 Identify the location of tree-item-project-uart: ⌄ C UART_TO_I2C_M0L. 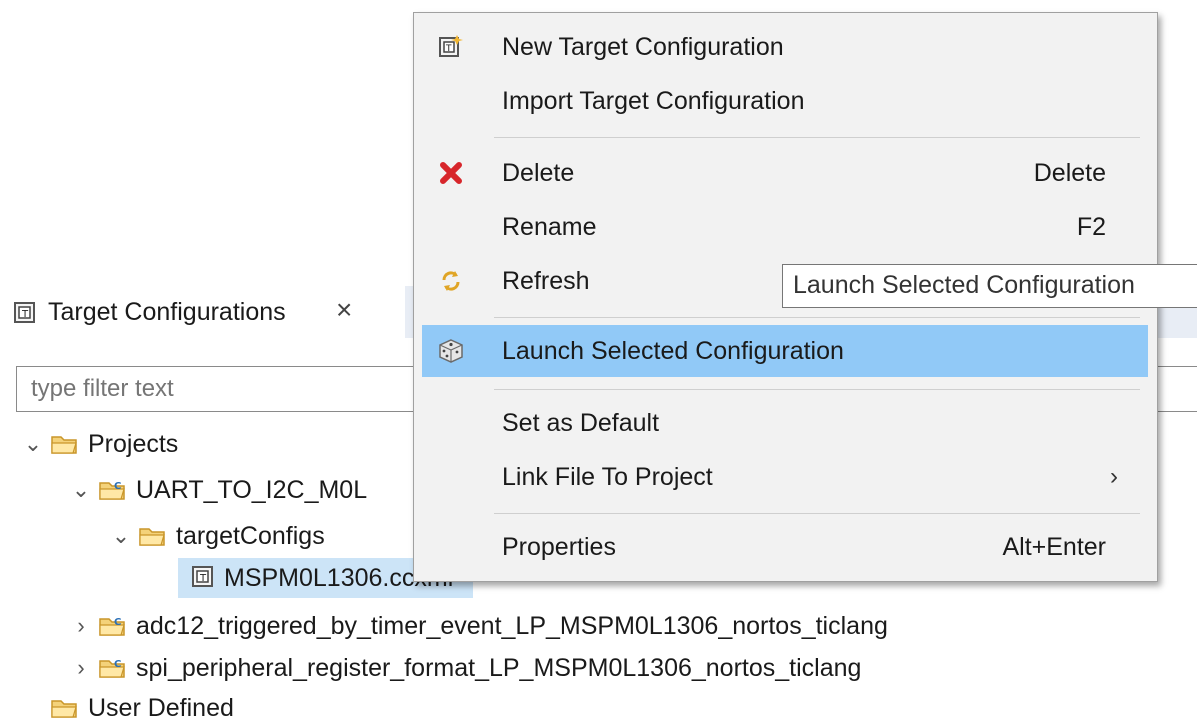
(218, 490).